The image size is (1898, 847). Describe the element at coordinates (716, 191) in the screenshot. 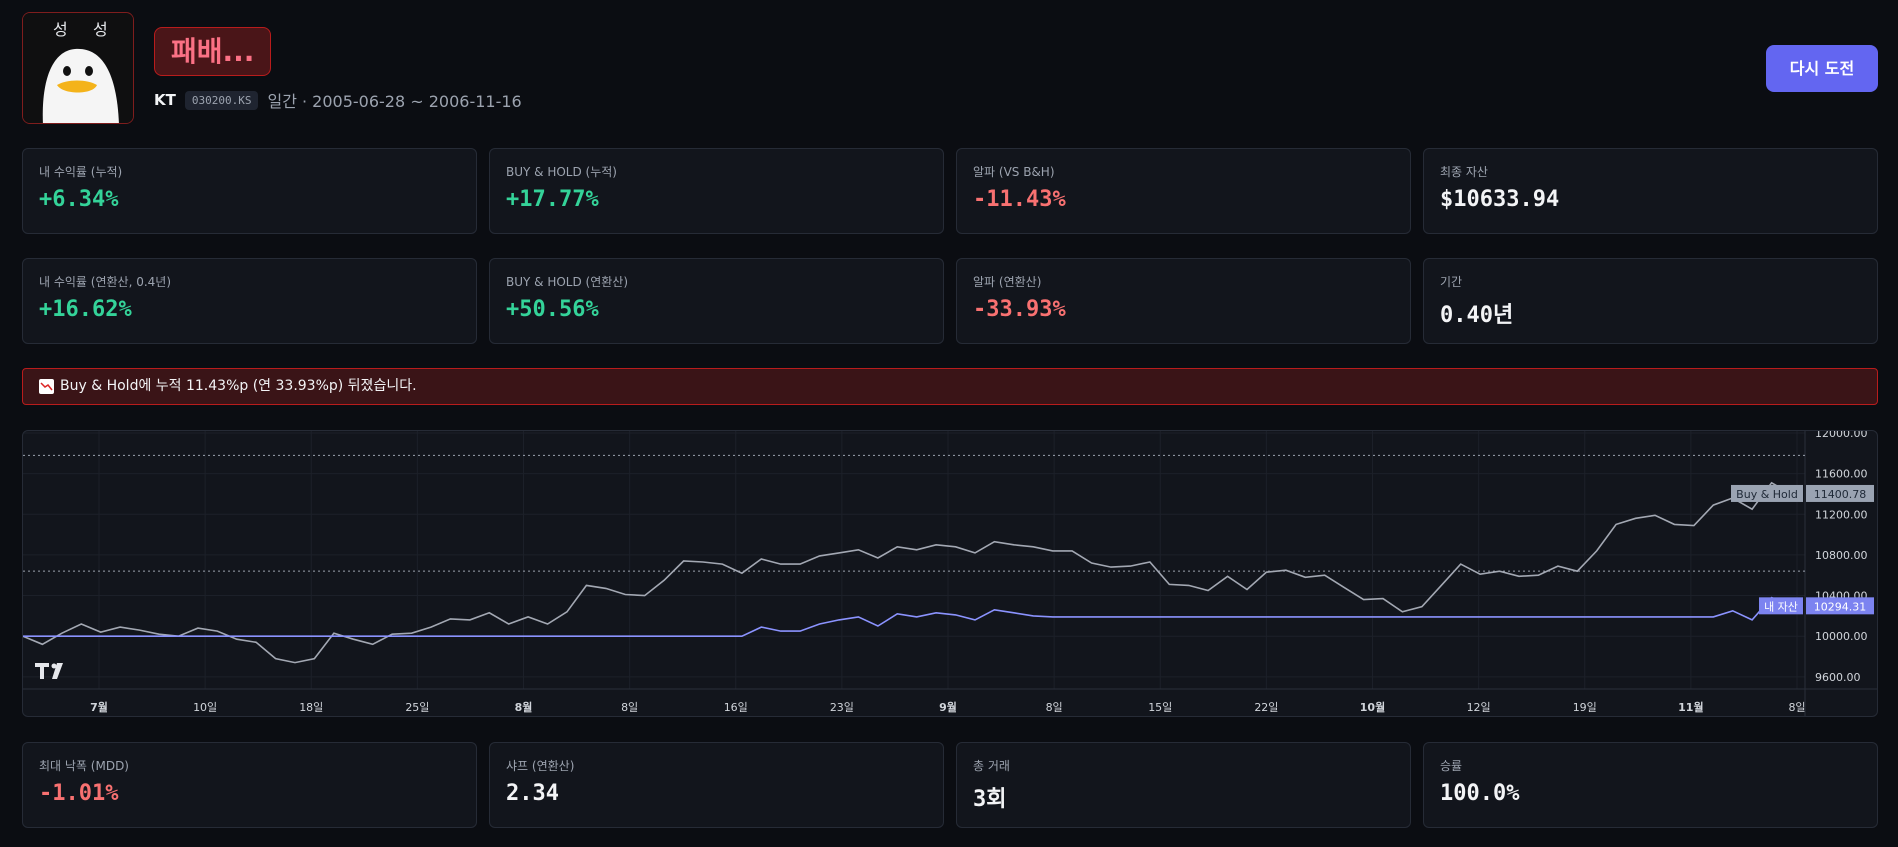

I see `stat-card-bh-return: BUY & HOLD (누적) +17.77%` at that location.